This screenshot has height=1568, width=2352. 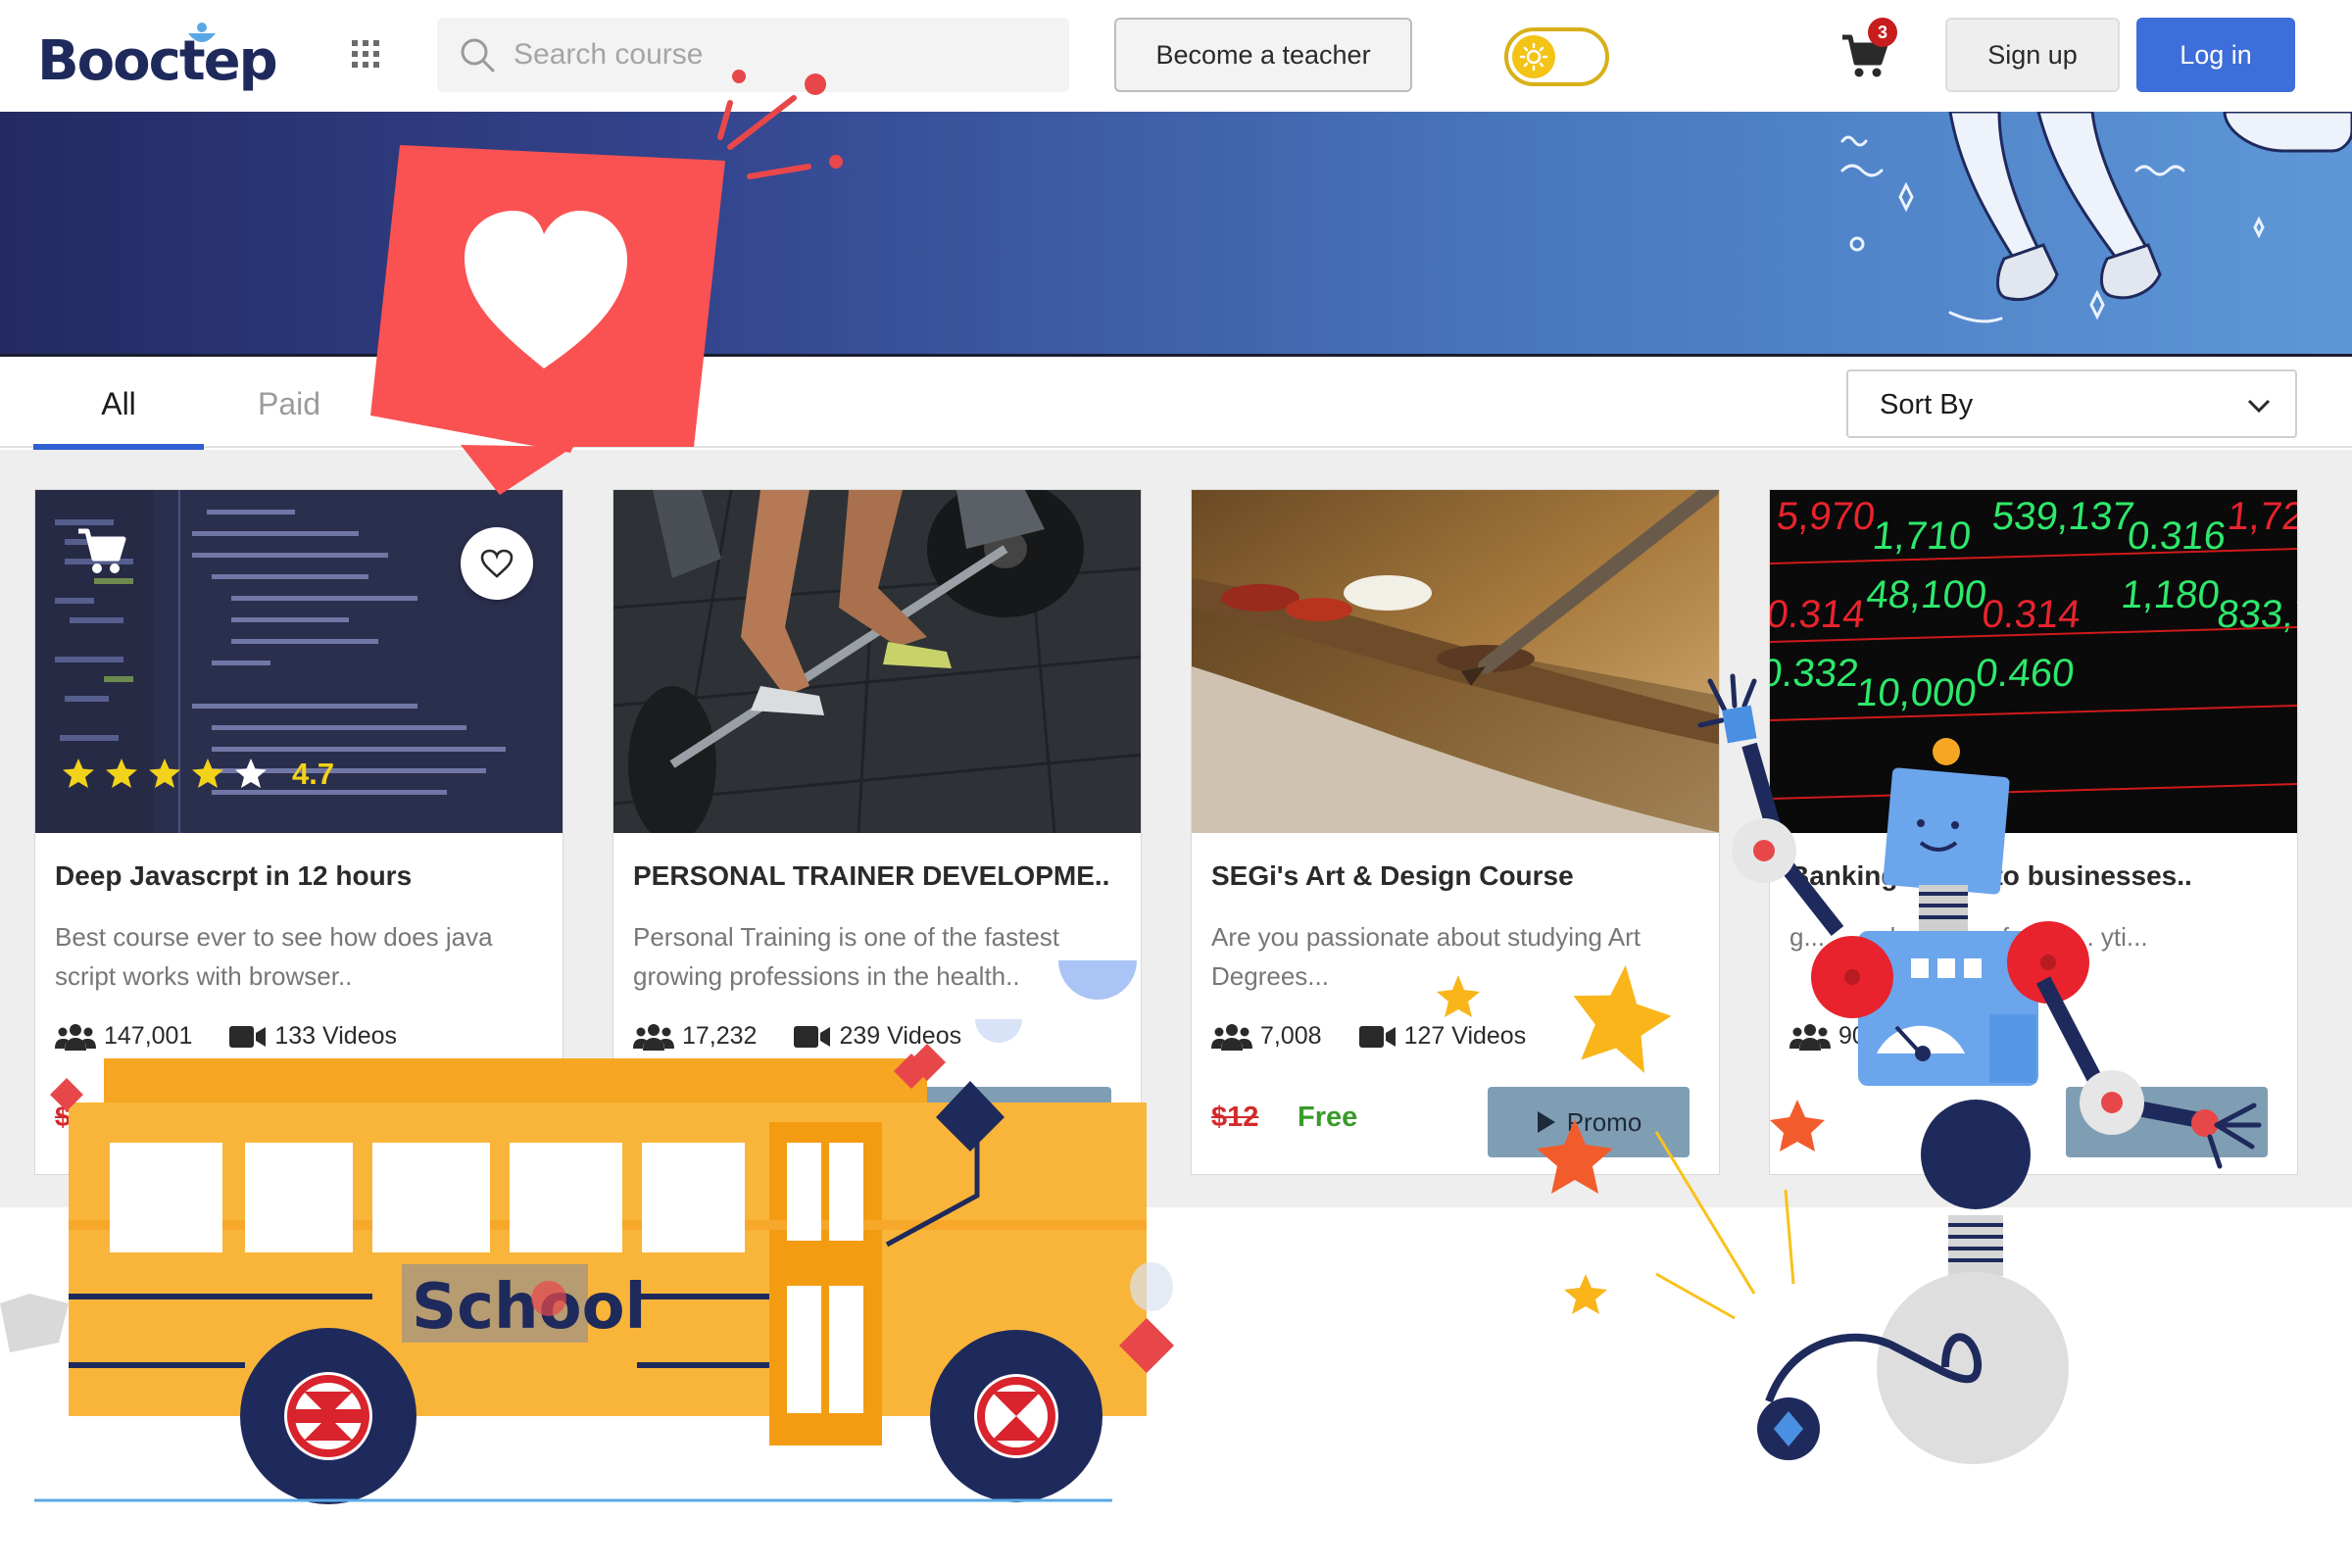 I want to click on price-original: $, so click(x=63, y=1117).